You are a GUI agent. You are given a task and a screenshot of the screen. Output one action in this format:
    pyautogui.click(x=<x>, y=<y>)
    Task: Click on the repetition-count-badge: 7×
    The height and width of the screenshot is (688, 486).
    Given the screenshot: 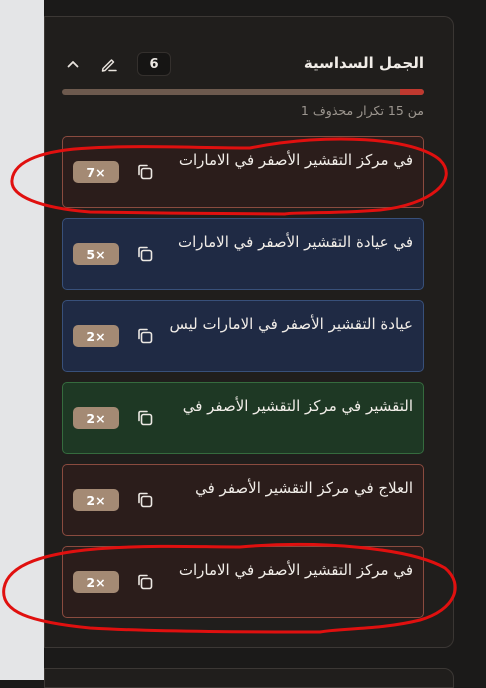 What is the action you would take?
    pyautogui.click(x=96, y=172)
    